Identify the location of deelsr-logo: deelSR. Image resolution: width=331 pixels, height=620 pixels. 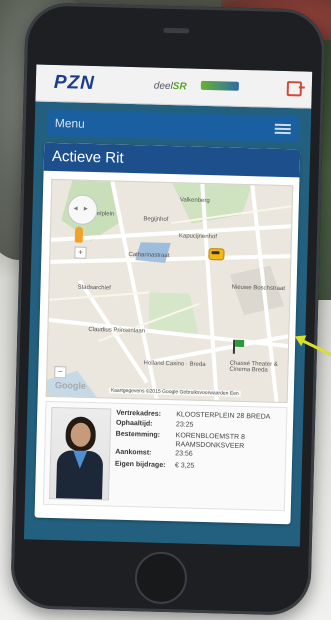
(170, 86).